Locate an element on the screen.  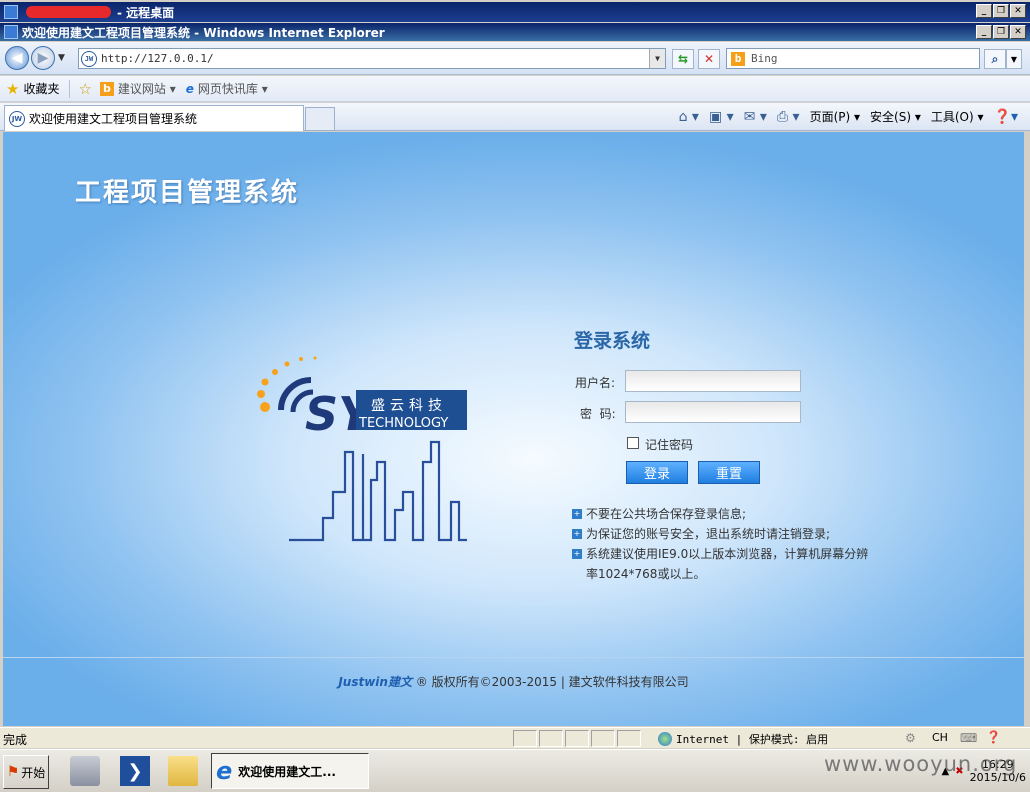
back-arrow-icon: ◀ is located at coordinates (17, 58).